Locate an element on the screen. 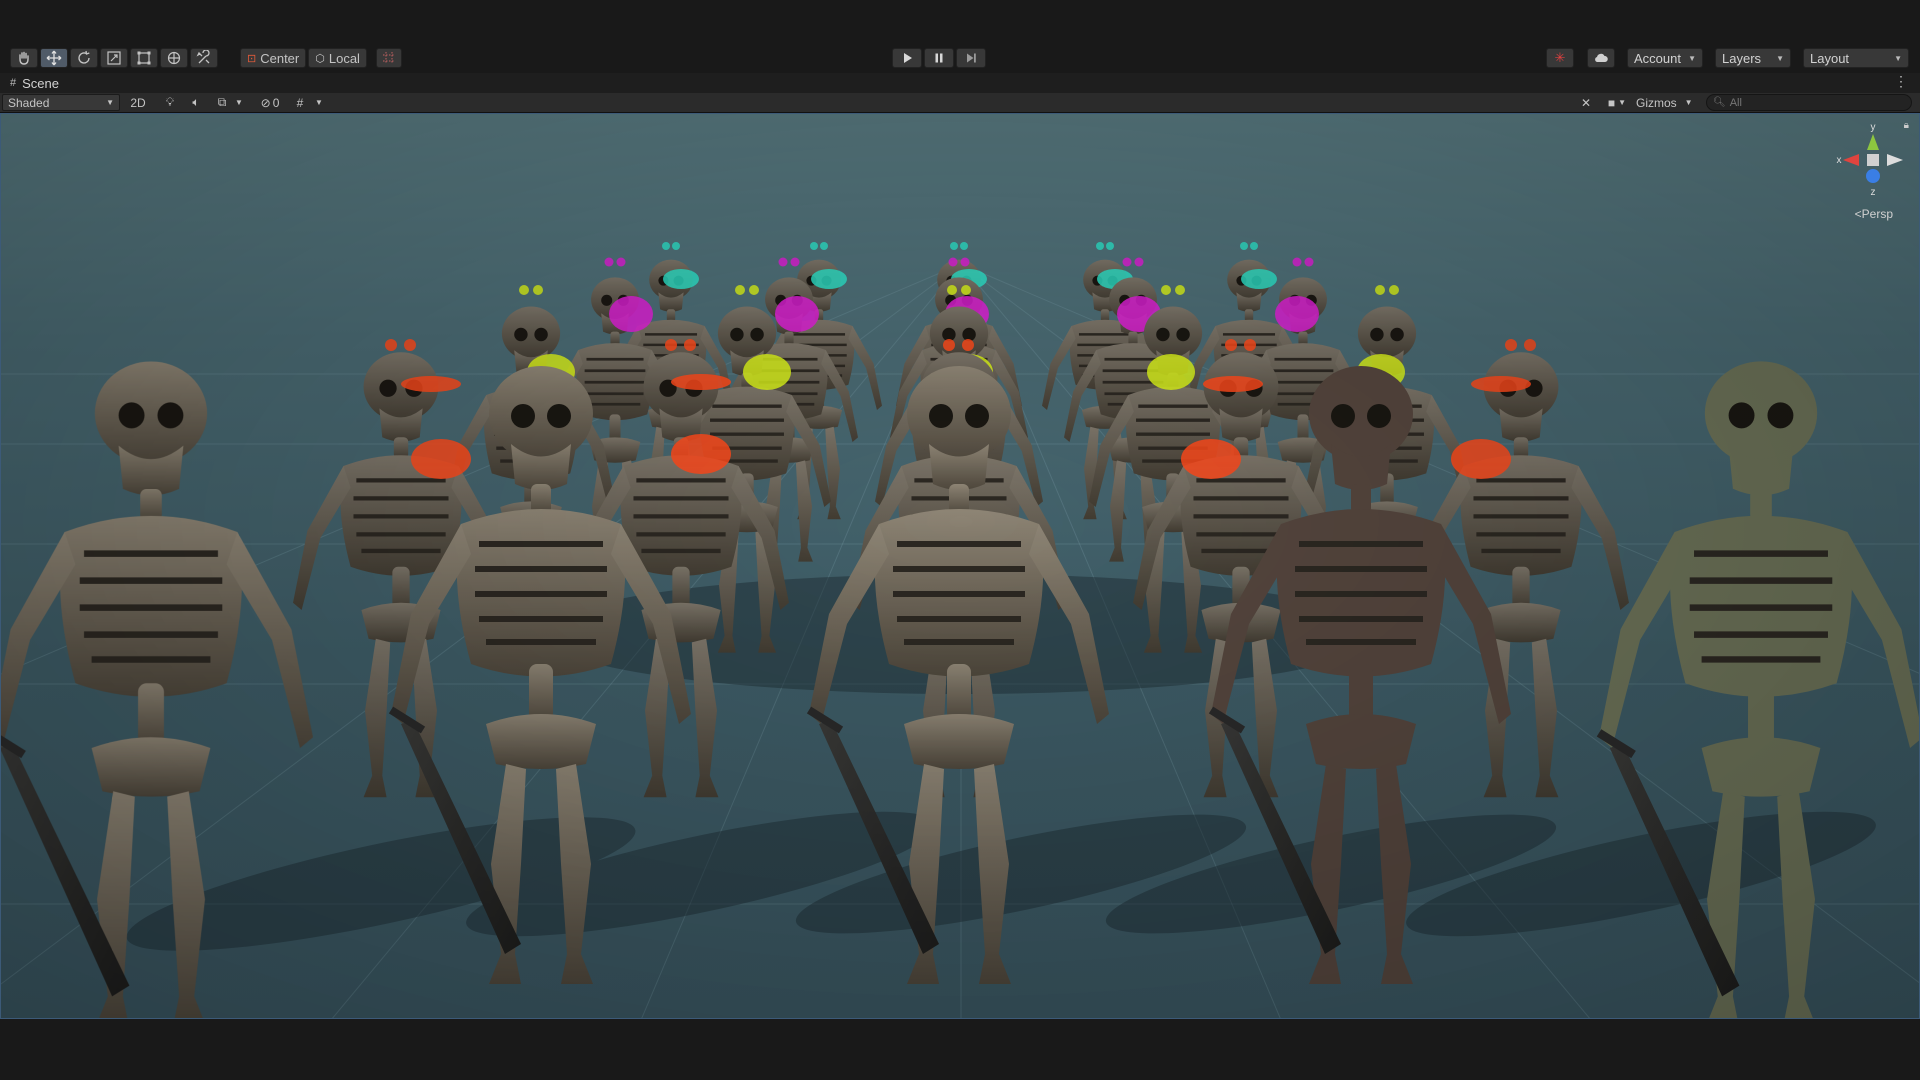  scale-tool-button is located at coordinates (114, 58).